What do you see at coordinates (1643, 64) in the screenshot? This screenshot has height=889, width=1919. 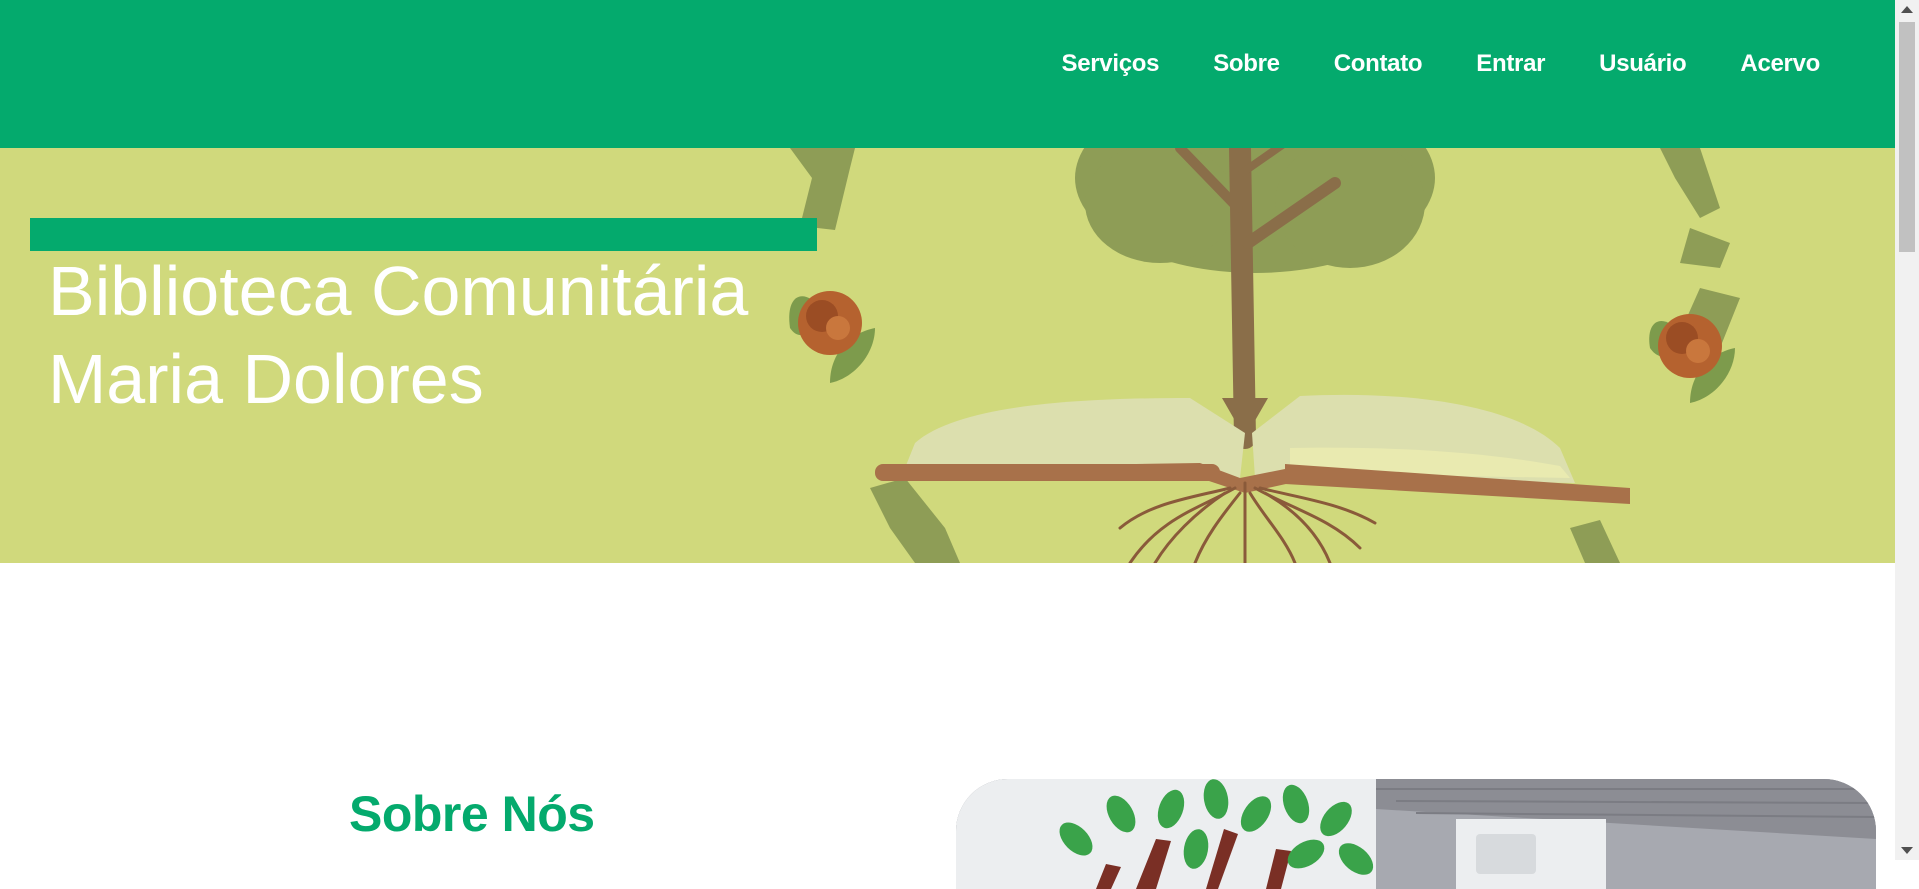 I see `nav-link-usuario: Usuário` at bounding box center [1643, 64].